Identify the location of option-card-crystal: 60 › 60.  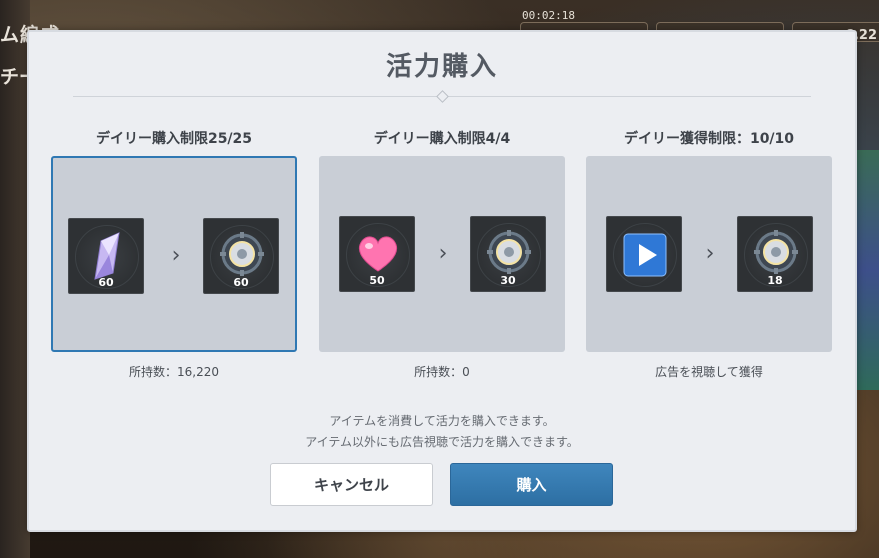
(174, 254).